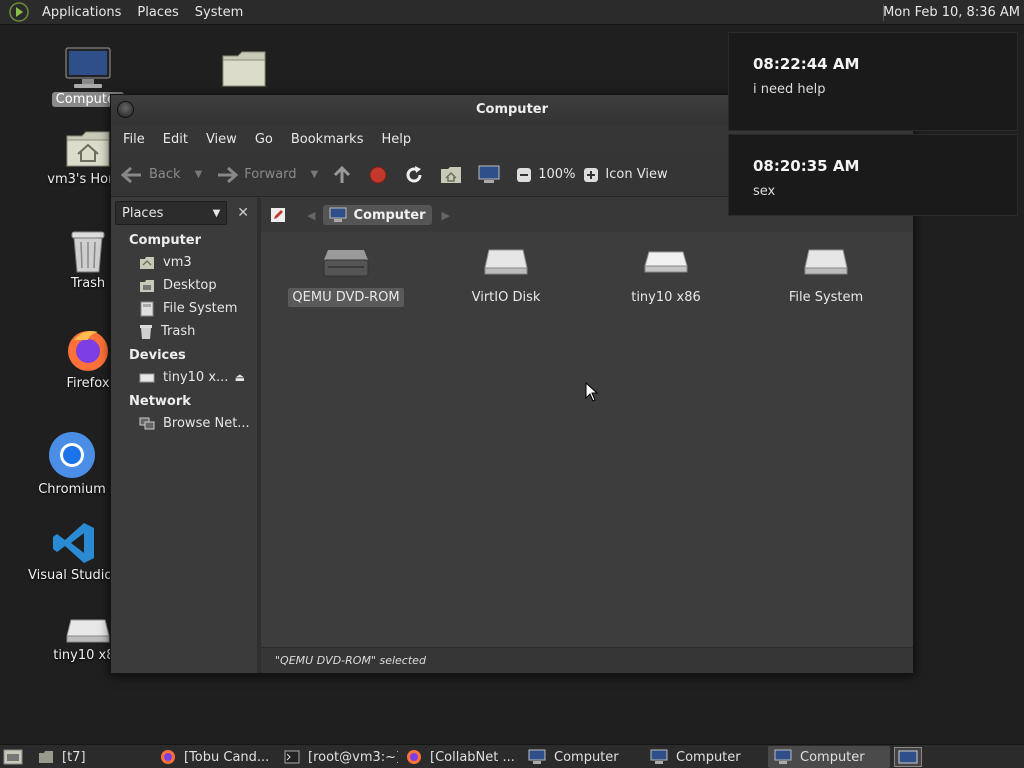  What do you see at coordinates (175, 139) in the screenshot?
I see `menu-edit: Edit` at bounding box center [175, 139].